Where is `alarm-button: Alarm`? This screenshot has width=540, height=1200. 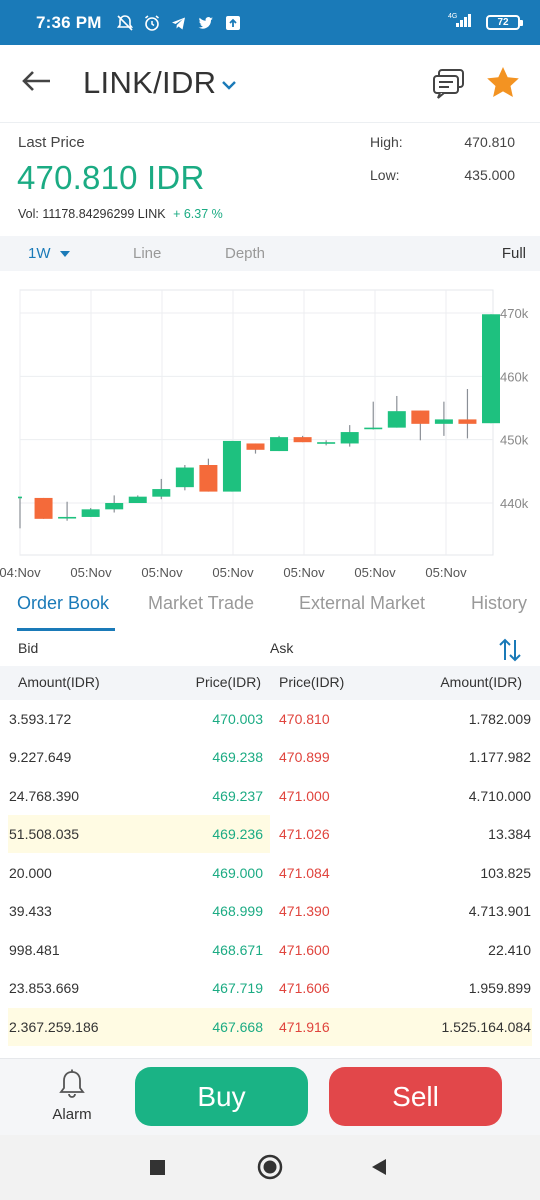 alarm-button: Alarm is located at coordinates (72, 1096).